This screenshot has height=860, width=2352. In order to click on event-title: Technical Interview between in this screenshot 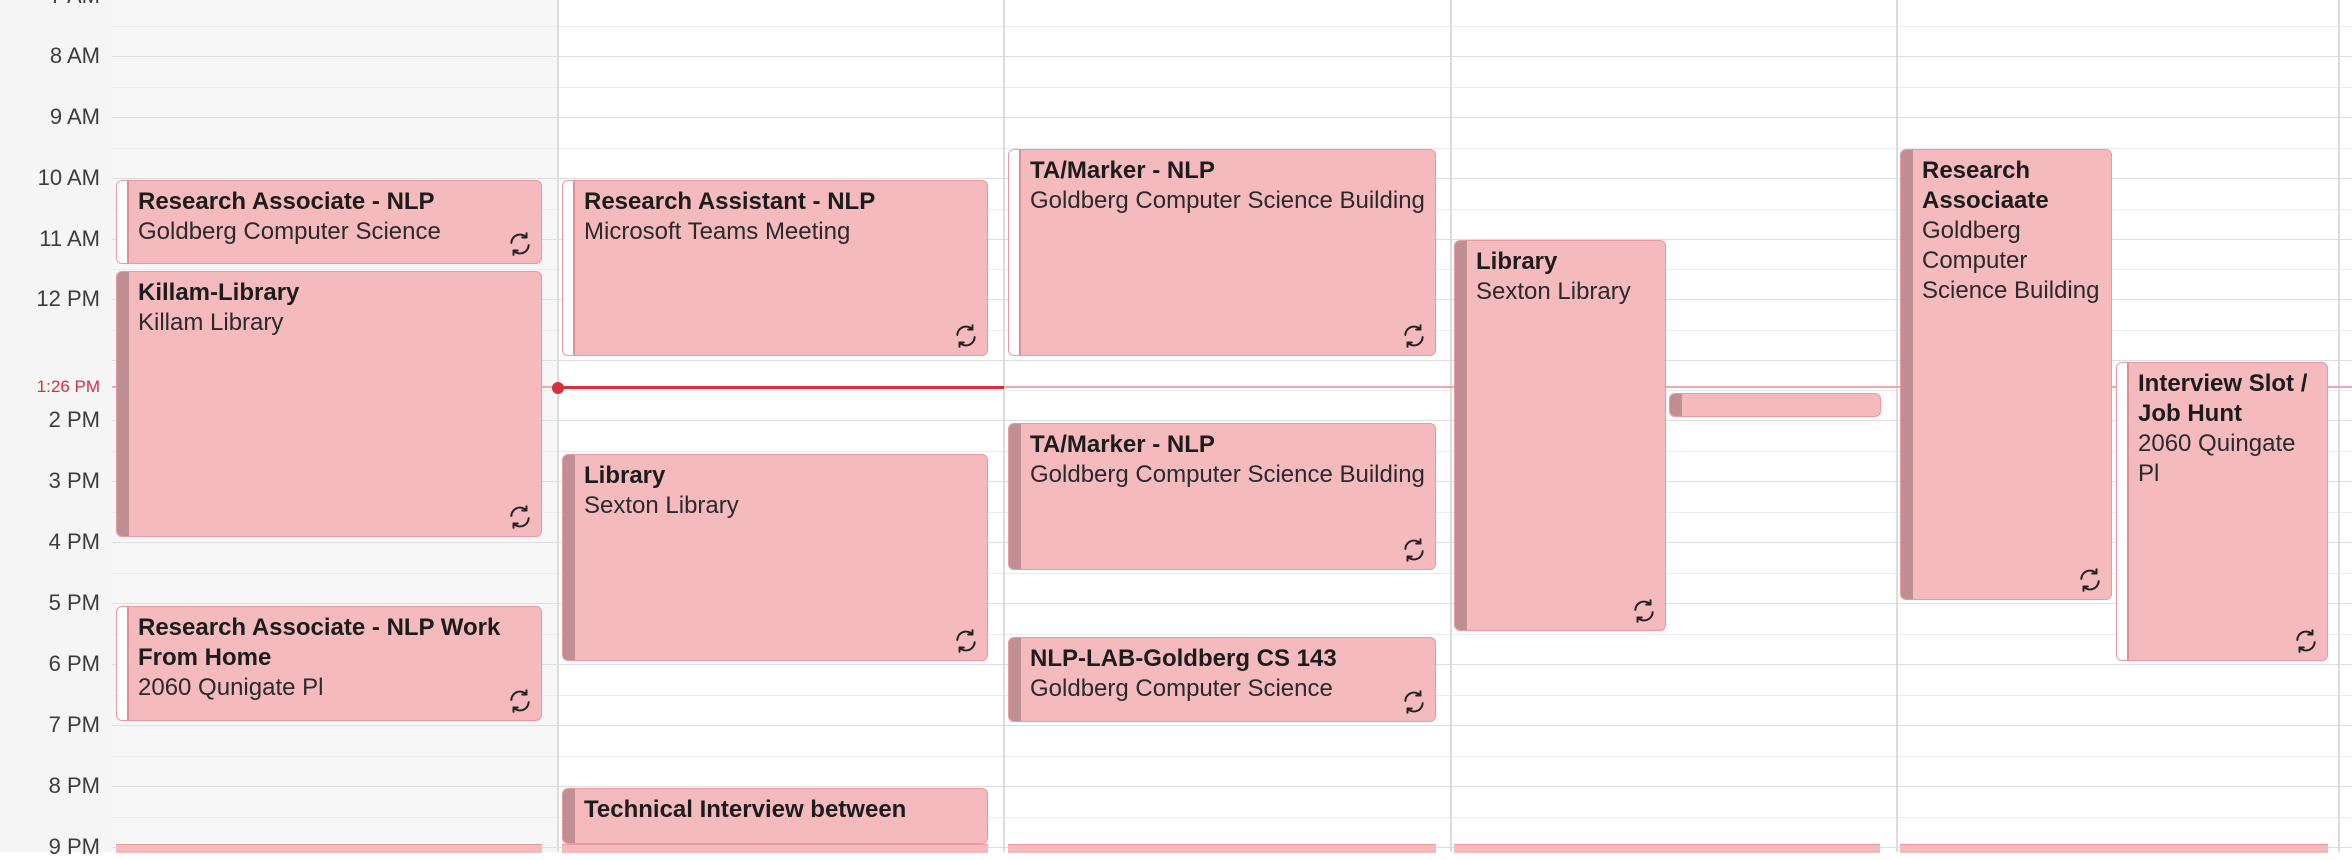, I will do `click(745, 809)`.